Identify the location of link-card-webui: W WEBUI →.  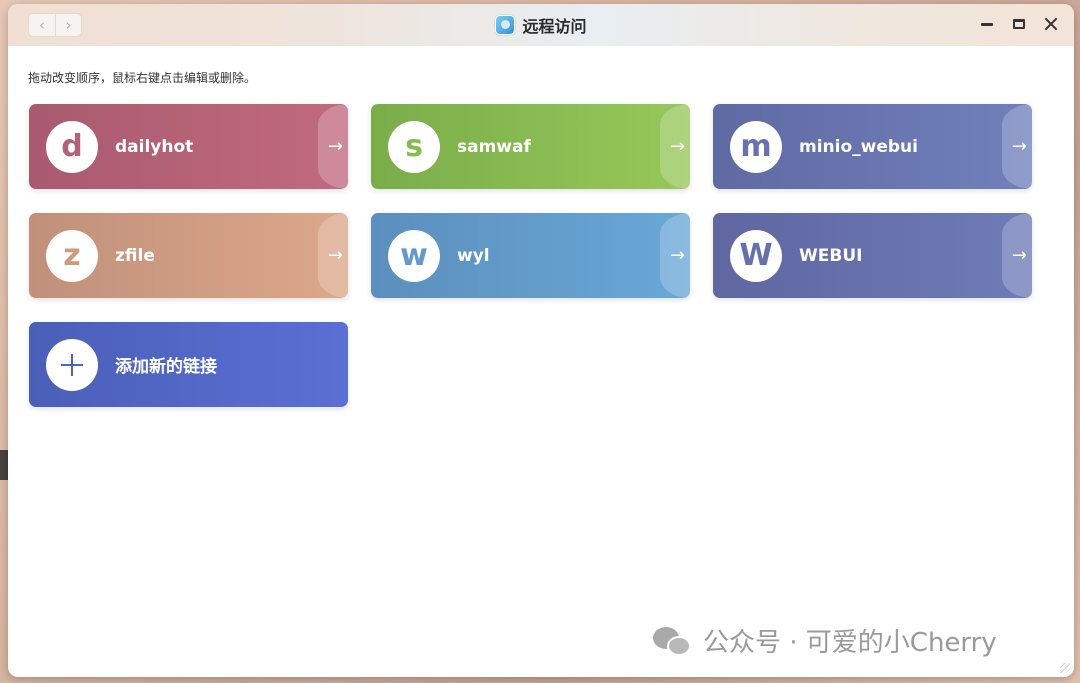
(872, 255).